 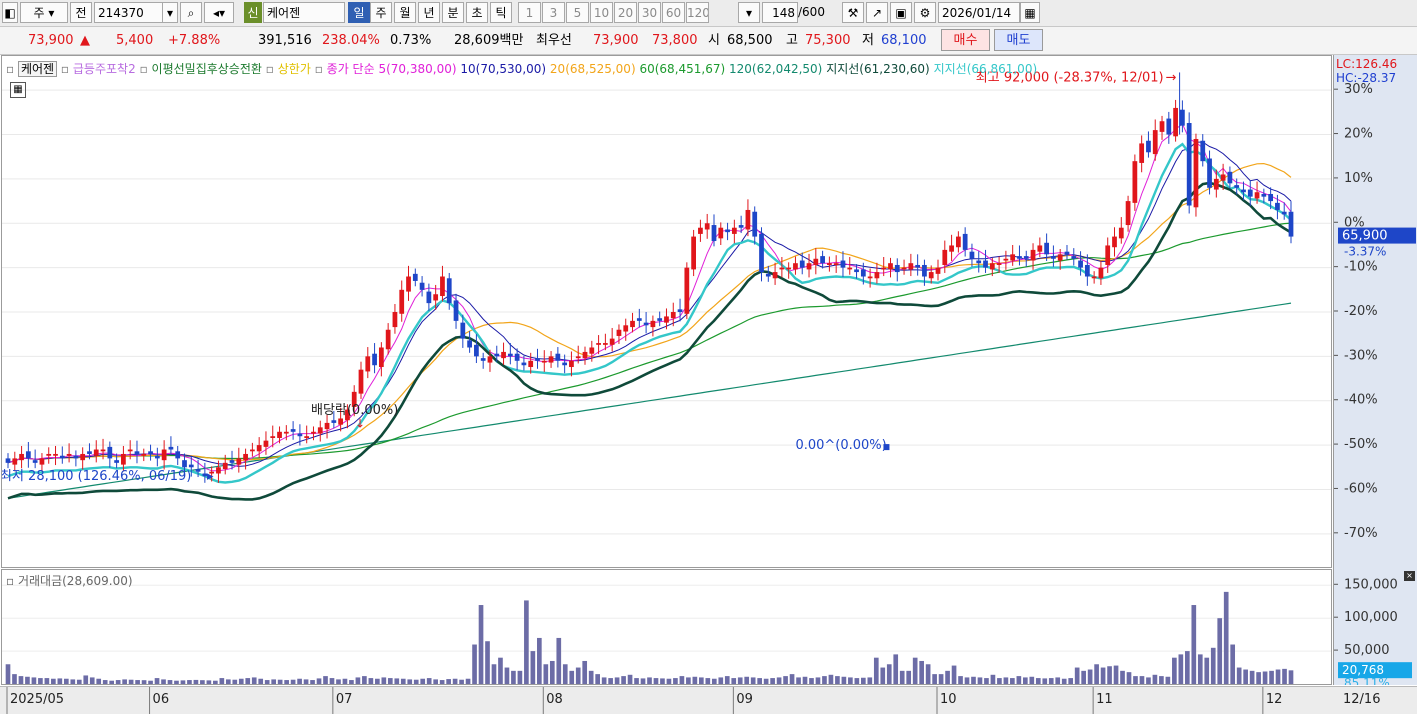 I want to click on axis-tick-label: -50%, so click(x=1361, y=444).